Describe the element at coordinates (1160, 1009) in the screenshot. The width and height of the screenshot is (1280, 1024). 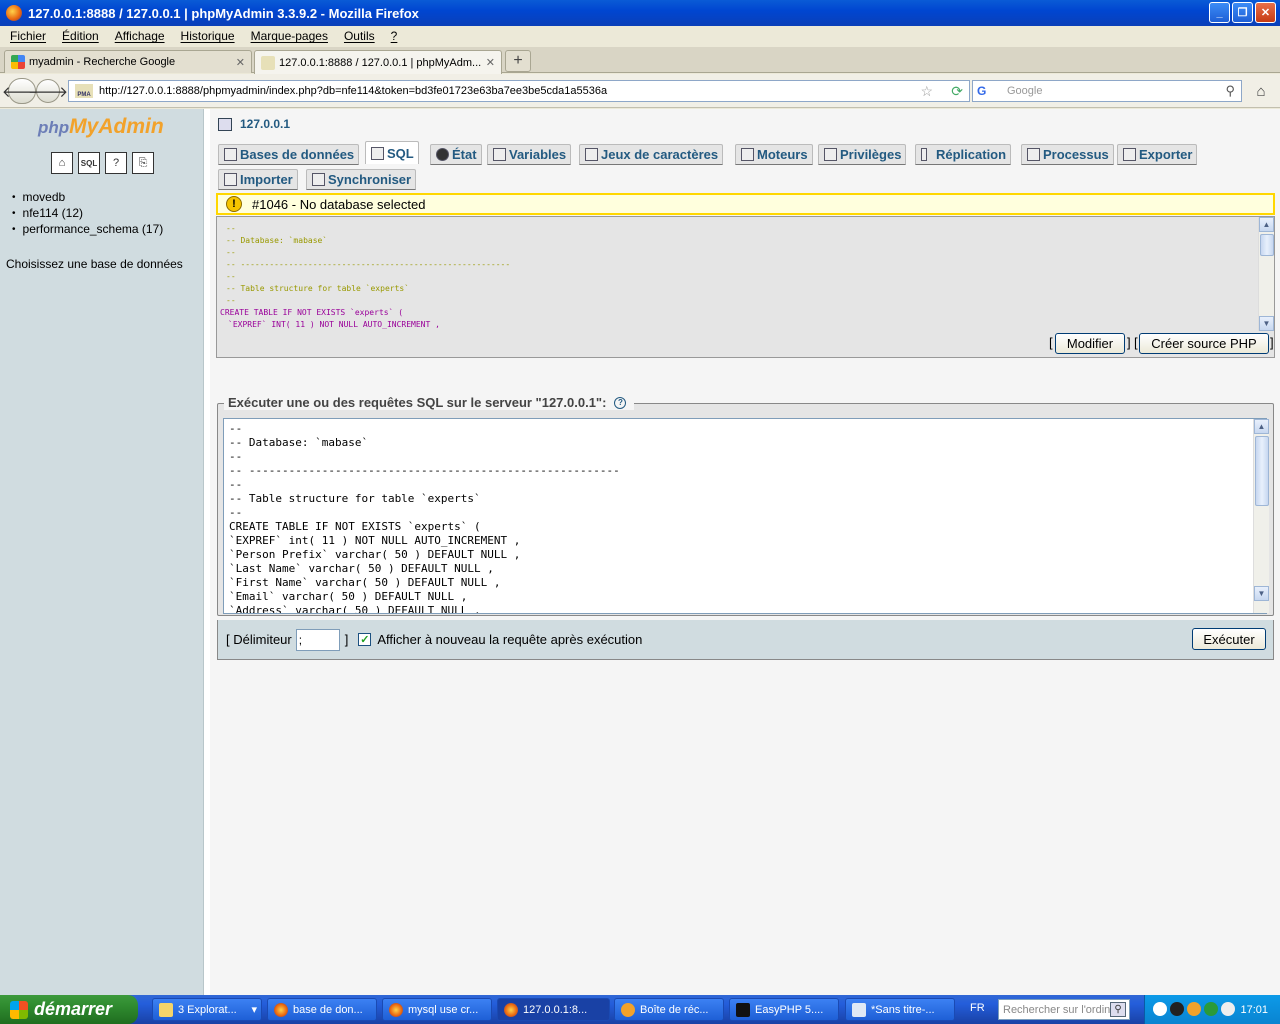
I see `back-arrow-icon` at that location.